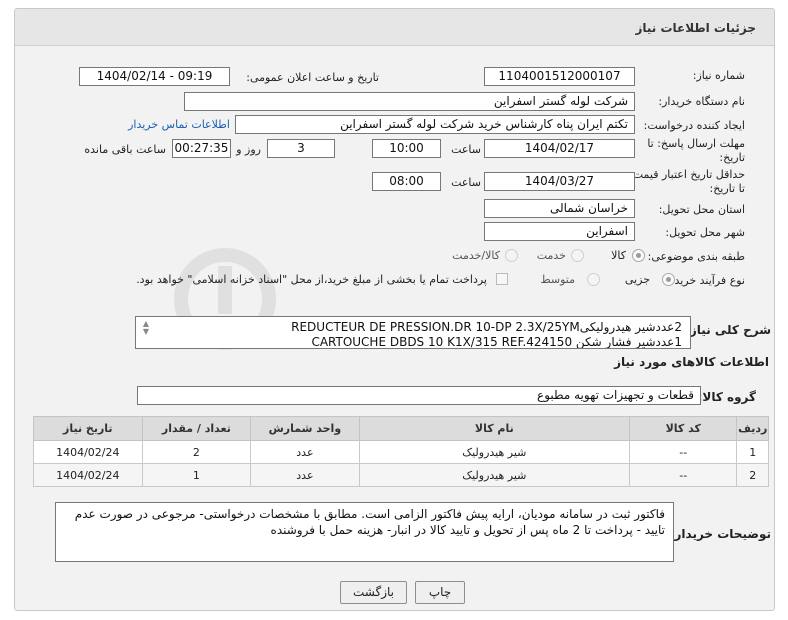 The height and width of the screenshot is (620, 788). I want to click on remaining-time-field: 00:27:35, so click(201, 148).